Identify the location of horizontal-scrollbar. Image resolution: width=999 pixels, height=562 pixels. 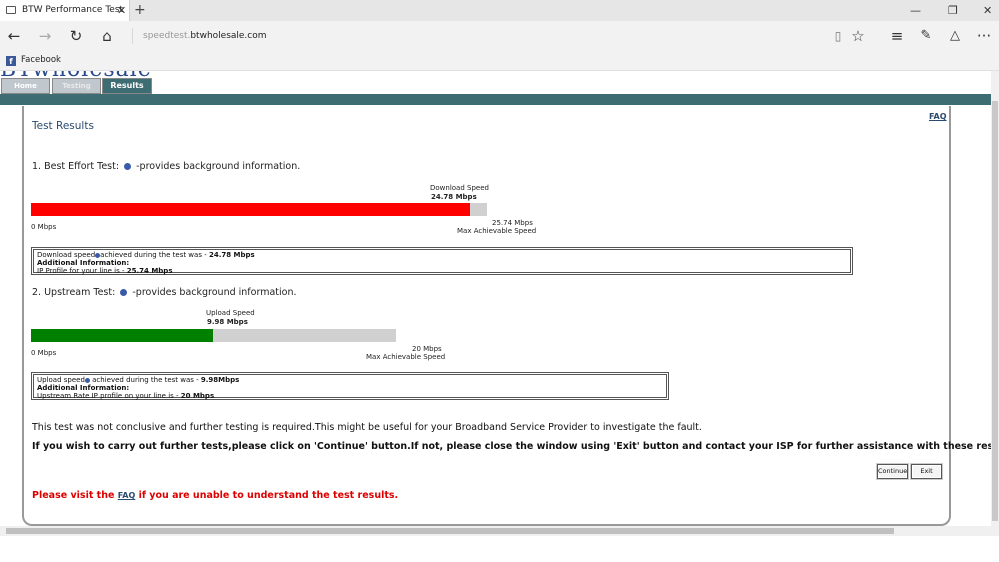
(499, 531).